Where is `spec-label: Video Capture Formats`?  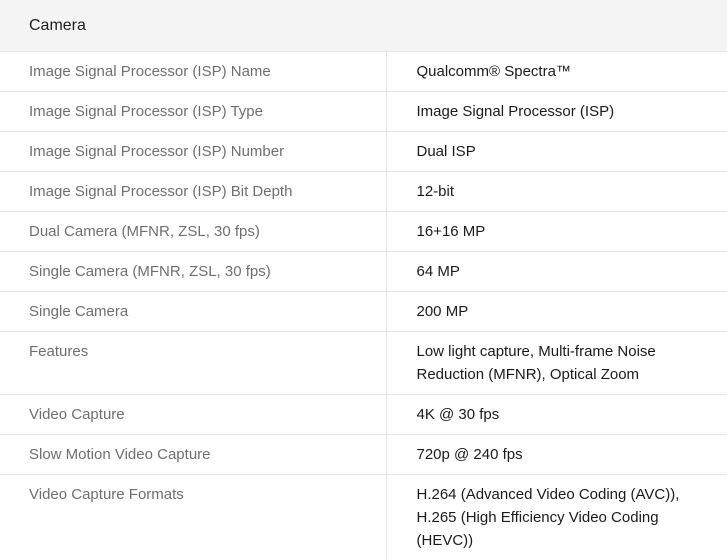
spec-label: Video Capture Formats is located at coordinates (193, 517).